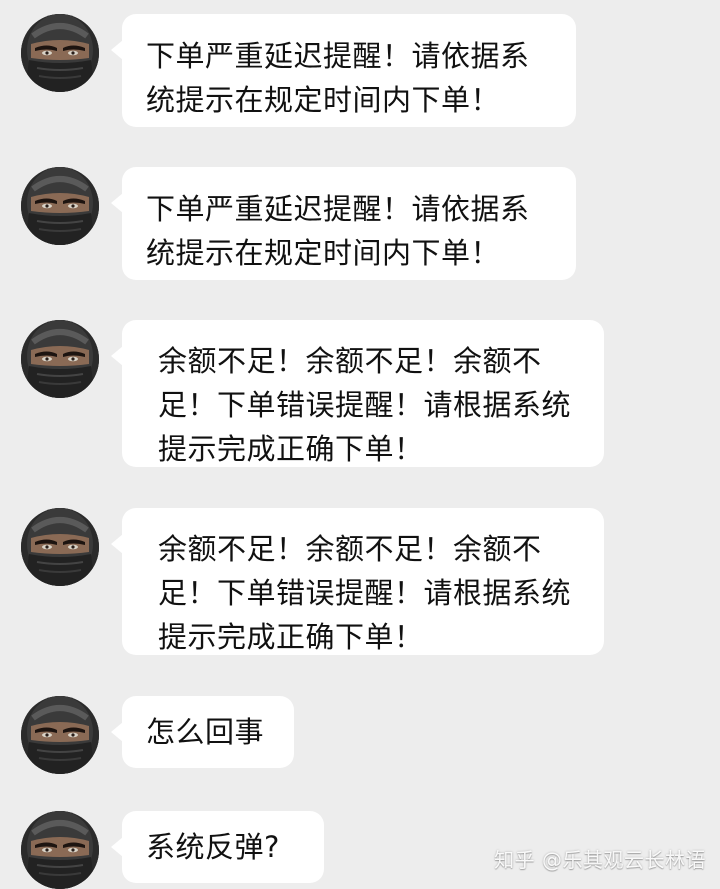 Image resolution: width=720 pixels, height=889 pixels. What do you see at coordinates (202, 732) in the screenshot?
I see `message-bubble: 怎么回事` at bounding box center [202, 732].